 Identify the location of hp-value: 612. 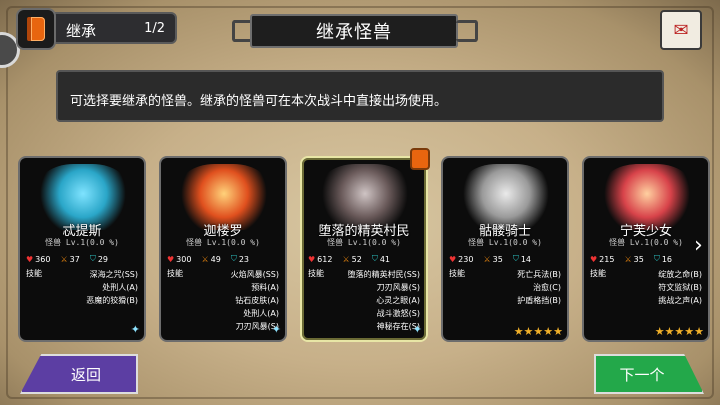
(325, 259).